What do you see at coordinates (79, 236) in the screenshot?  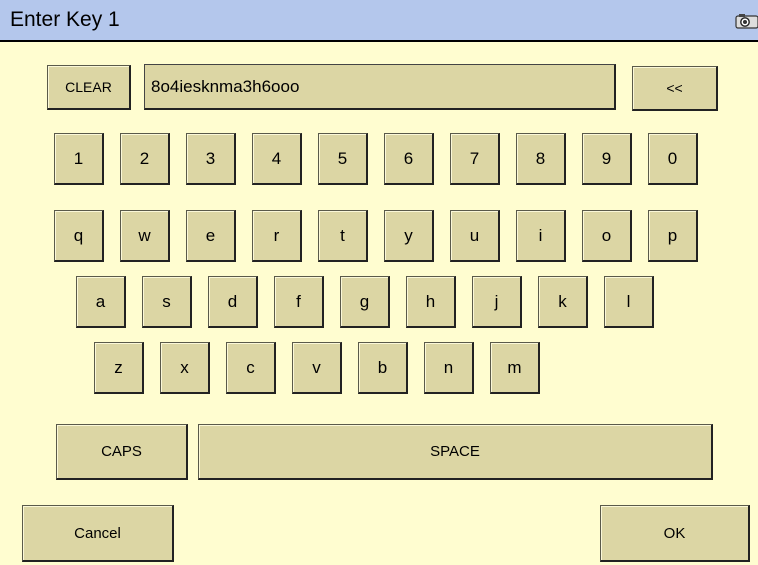 I see `key-q: q` at bounding box center [79, 236].